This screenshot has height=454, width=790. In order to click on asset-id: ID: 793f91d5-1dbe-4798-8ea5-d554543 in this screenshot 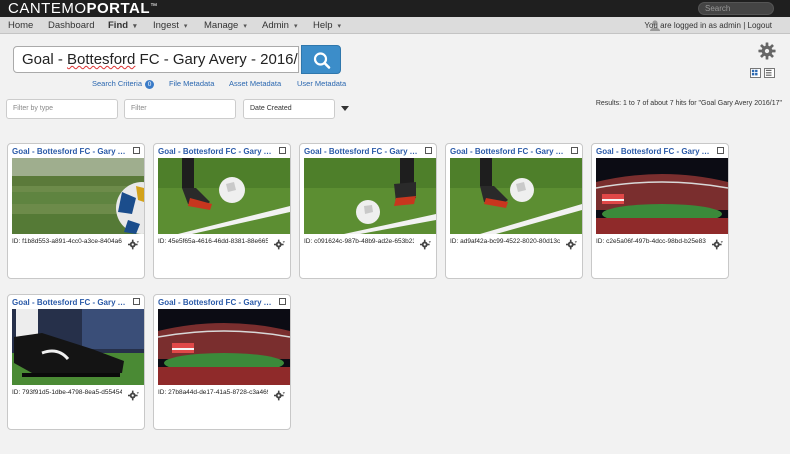, I will do `click(67, 392)`.